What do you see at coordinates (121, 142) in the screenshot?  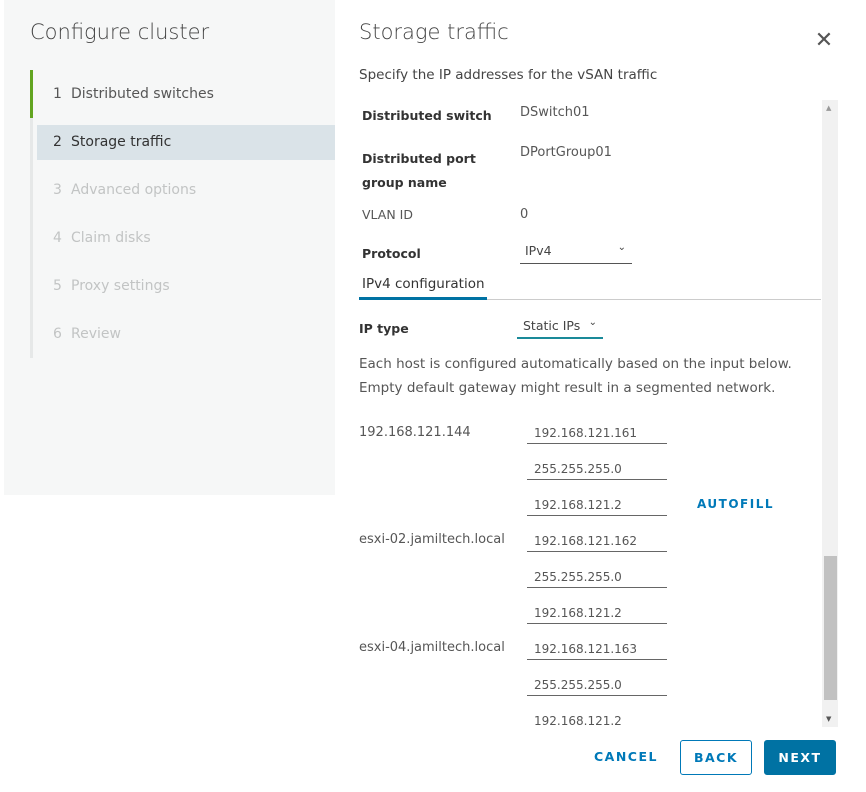 I see `step-label: Storage traffic` at bounding box center [121, 142].